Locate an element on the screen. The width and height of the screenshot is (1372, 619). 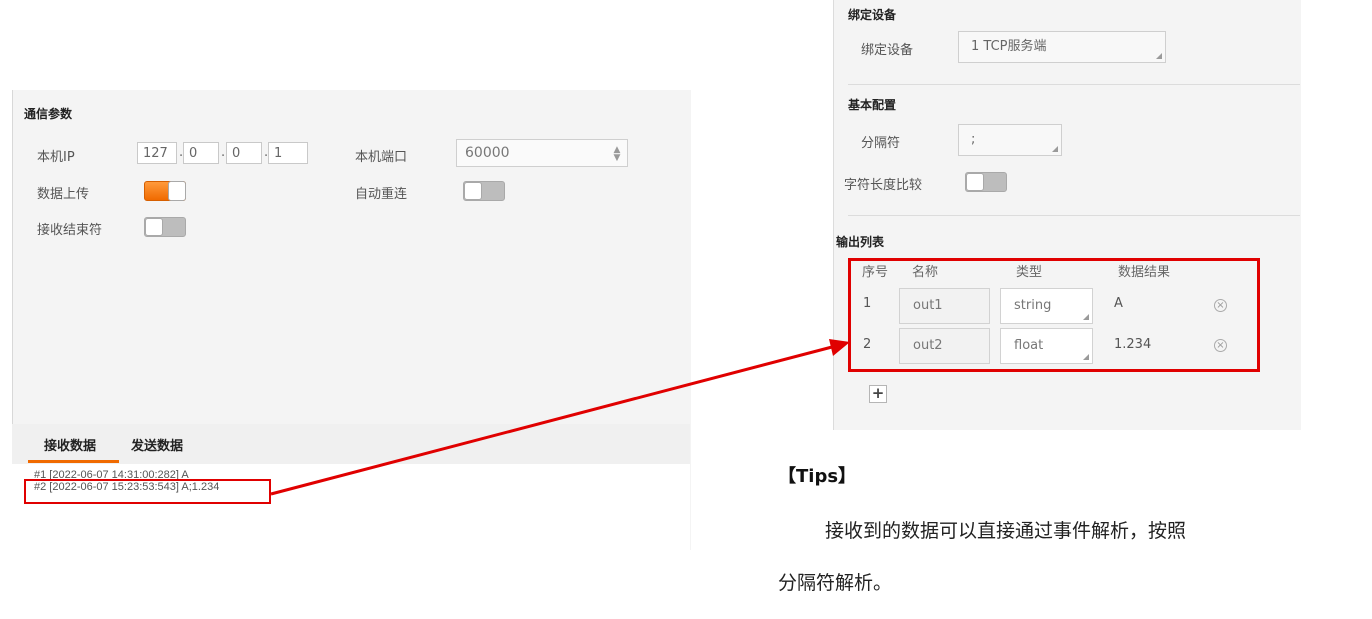
tips-line-1: 接收到的数据可以直接通过事件解析，按照 is located at coordinates (1006, 531).